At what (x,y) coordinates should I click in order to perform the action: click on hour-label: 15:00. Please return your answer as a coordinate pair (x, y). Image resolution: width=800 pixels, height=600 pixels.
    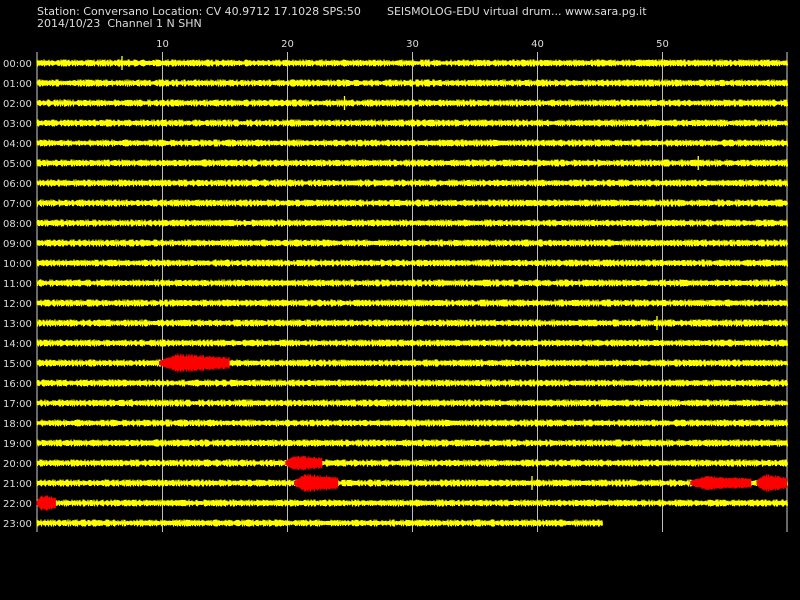
    Looking at the image, I should click on (17, 364).